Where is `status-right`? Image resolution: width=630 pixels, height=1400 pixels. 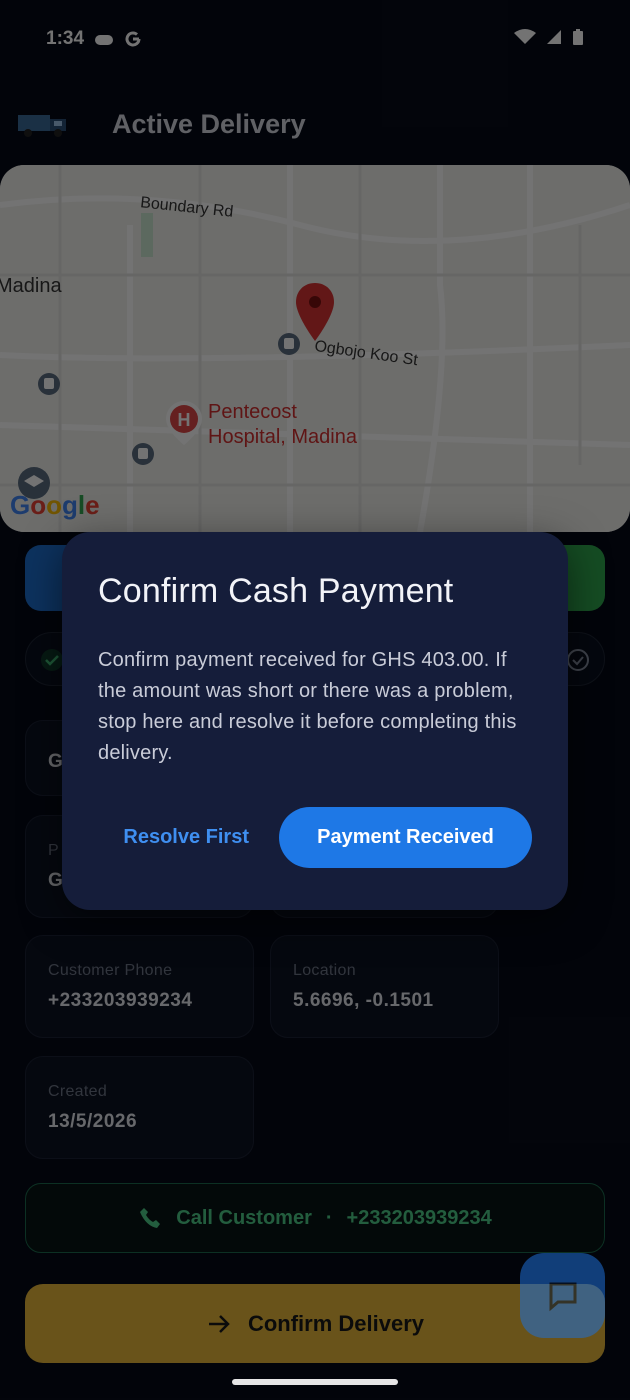 status-right is located at coordinates (549, 37).